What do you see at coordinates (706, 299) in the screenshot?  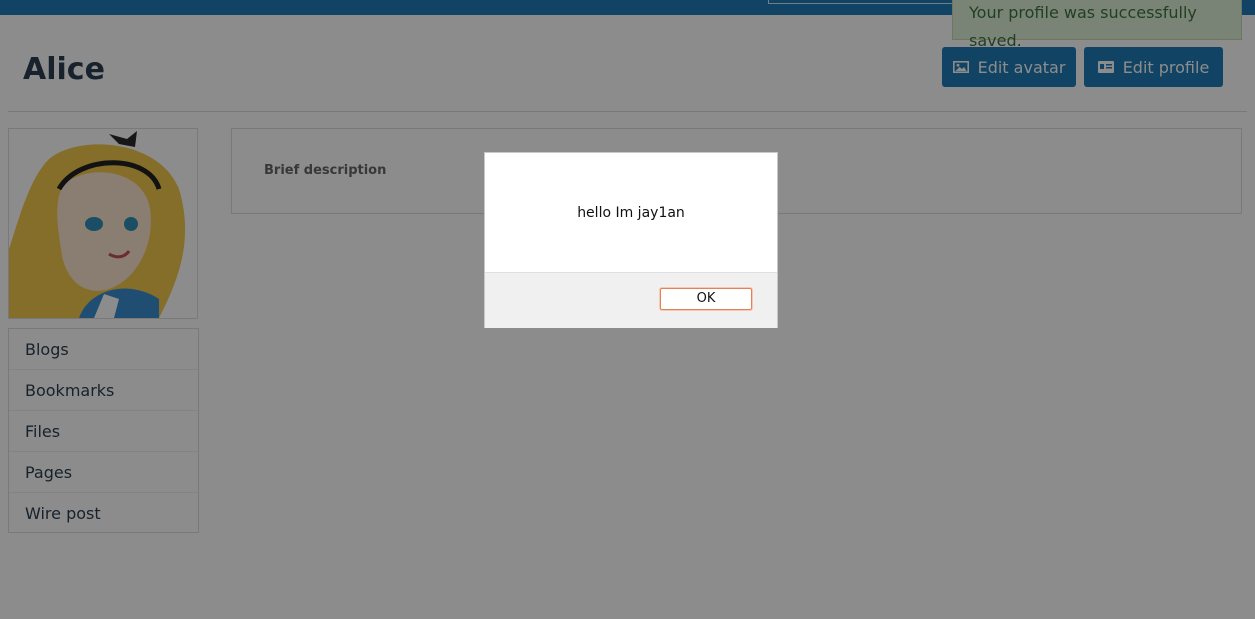 I see `ok-button: OK` at bounding box center [706, 299].